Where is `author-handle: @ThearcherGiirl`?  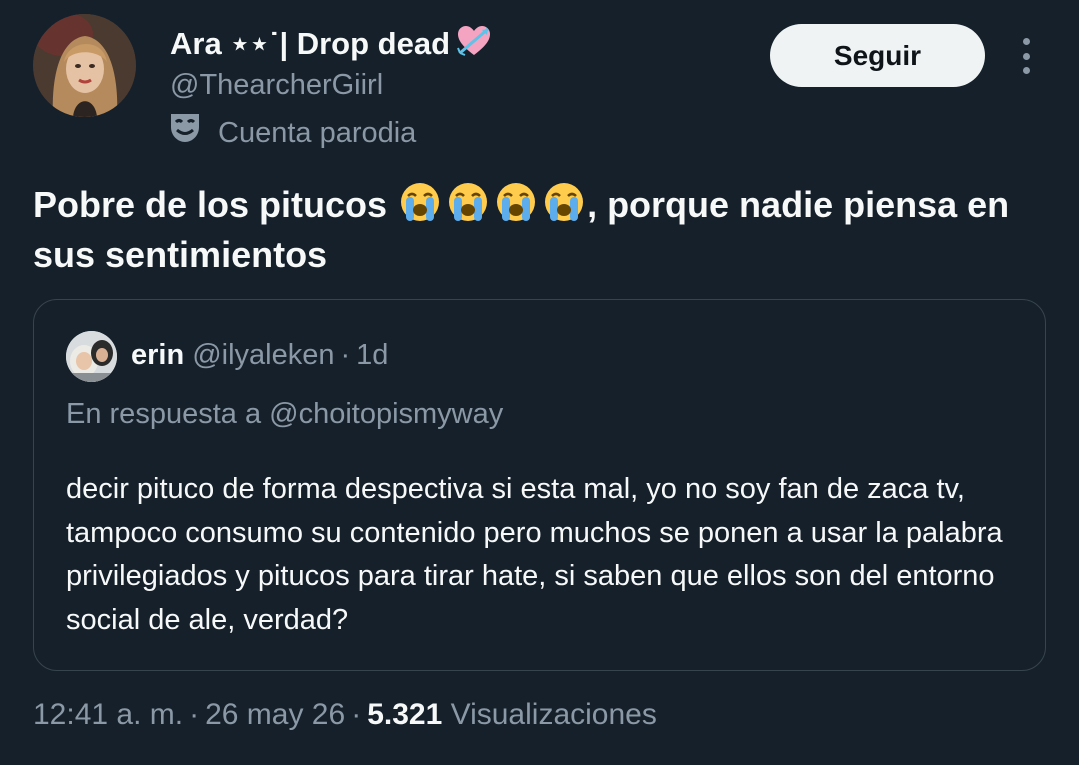 author-handle: @ThearcherGiirl is located at coordinates (276, 85).